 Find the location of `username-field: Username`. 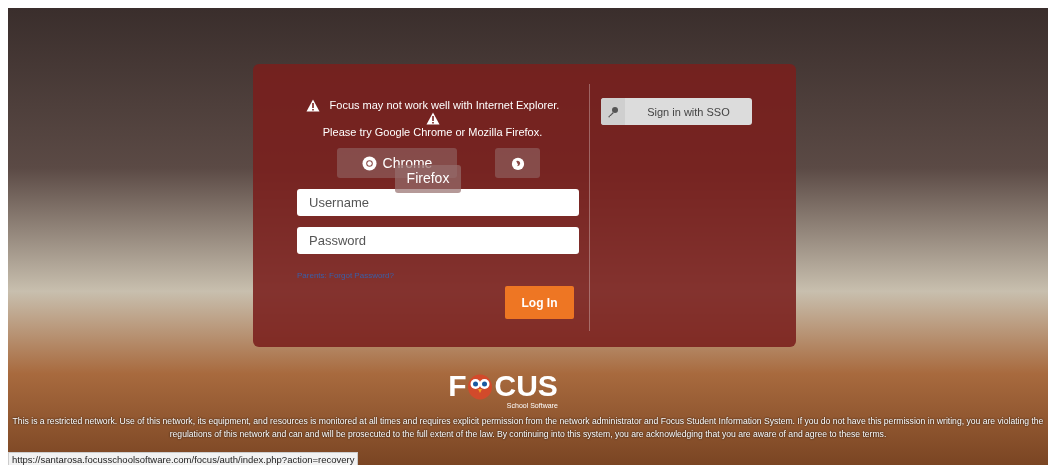

username-field: Username is located at coordinates (438, 202).